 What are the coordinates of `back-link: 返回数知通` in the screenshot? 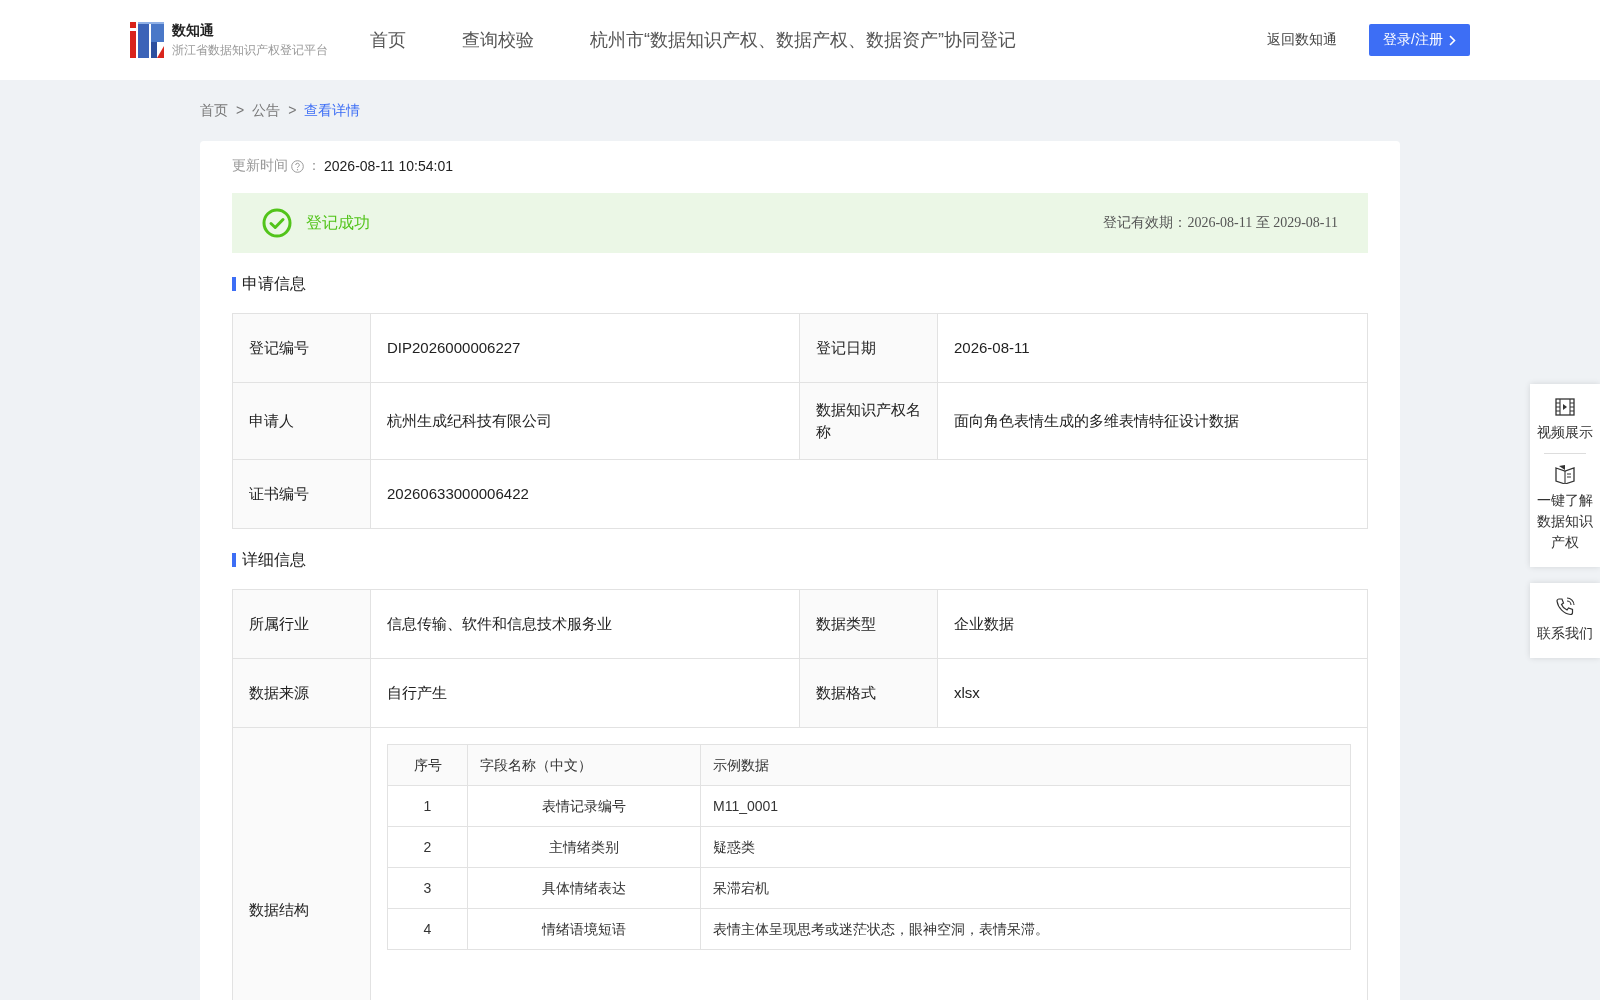 It's located at (1302, 40).